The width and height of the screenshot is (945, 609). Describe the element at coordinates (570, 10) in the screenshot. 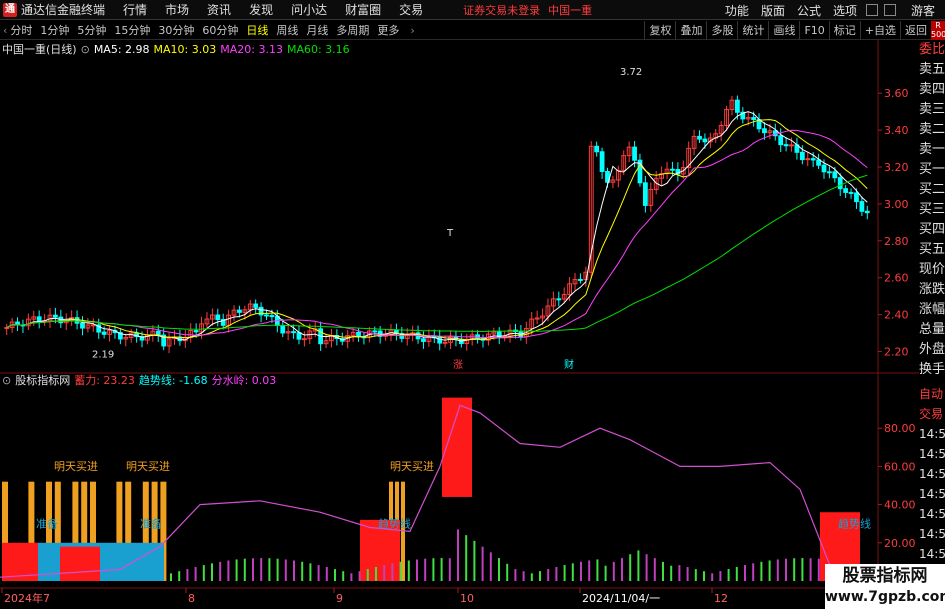

I see `current-stock: 中国一重` at that location.